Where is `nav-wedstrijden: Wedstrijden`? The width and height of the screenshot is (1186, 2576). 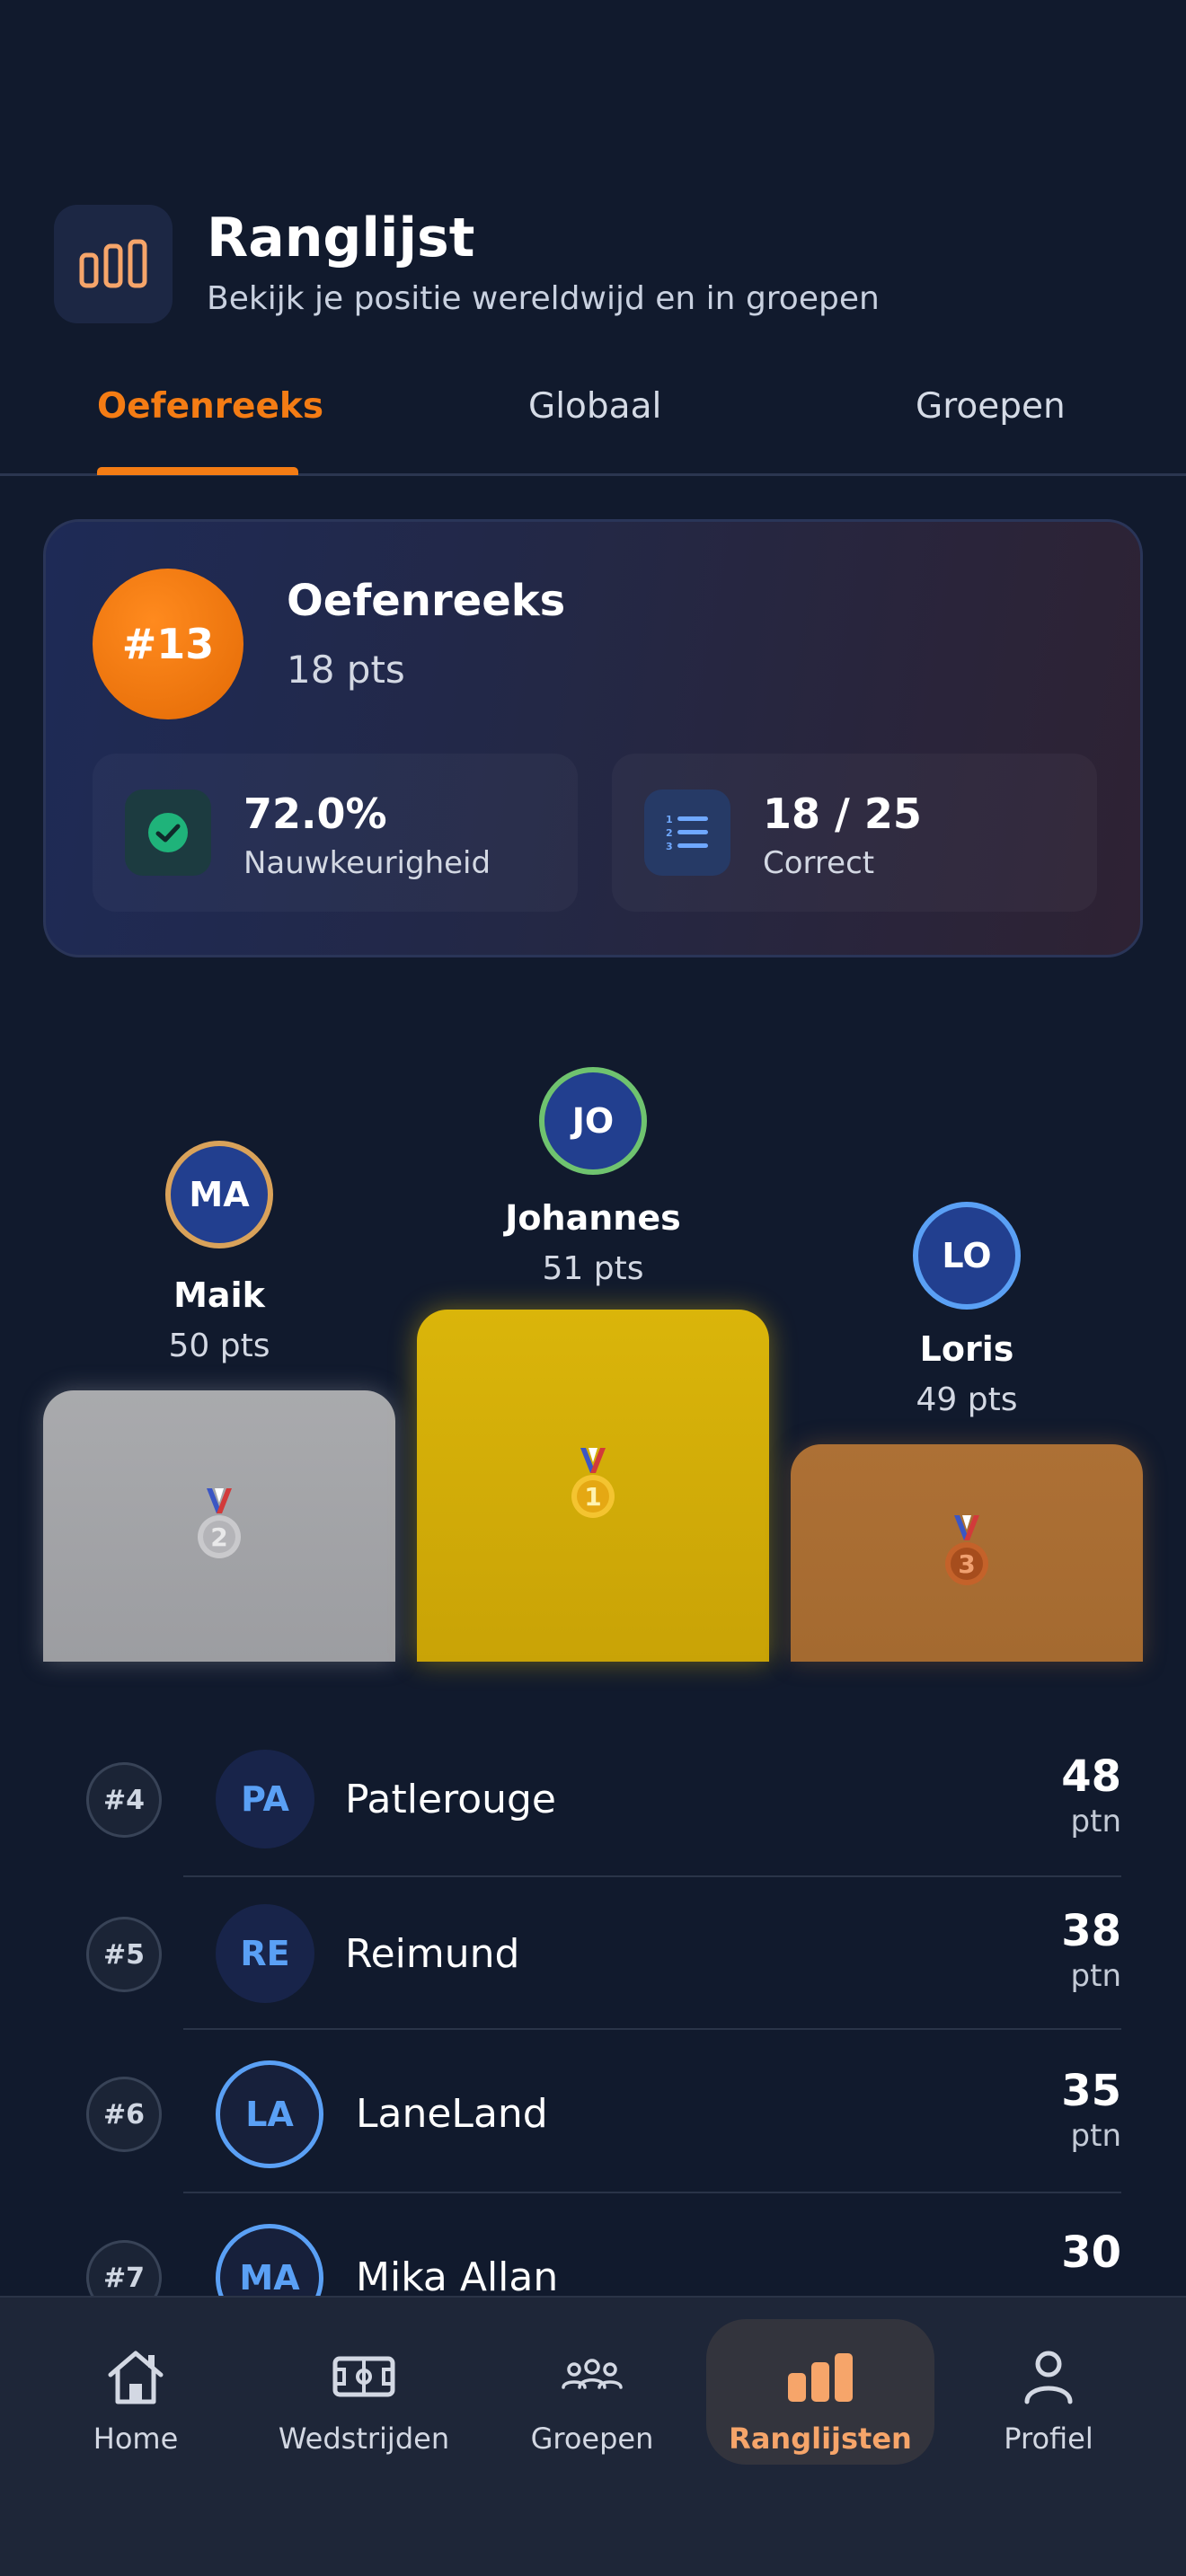 nav-wedstrijden: Wedstrijden is located at coordinates (364, 2392).